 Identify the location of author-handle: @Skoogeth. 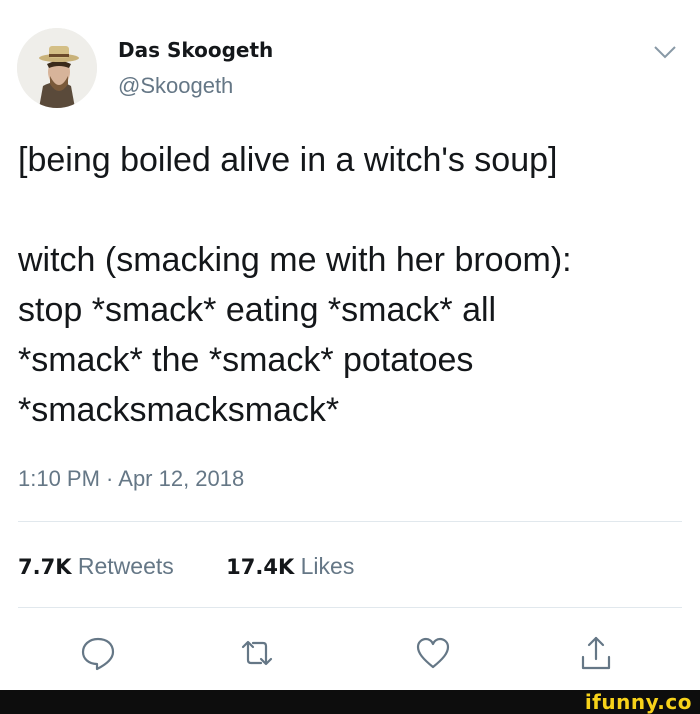
(175, 86).